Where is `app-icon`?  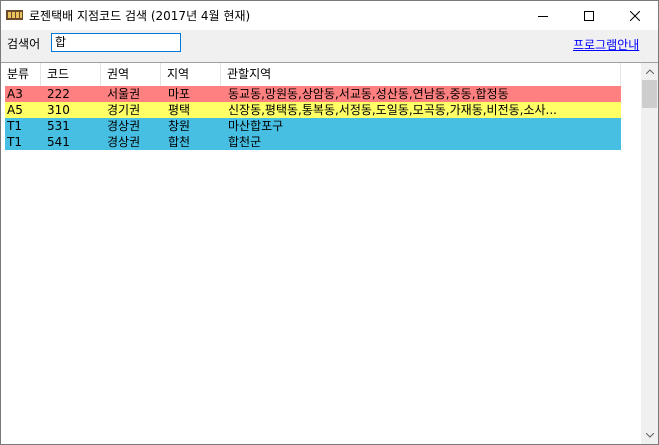
app-icon is located at coordinates (14, 15).